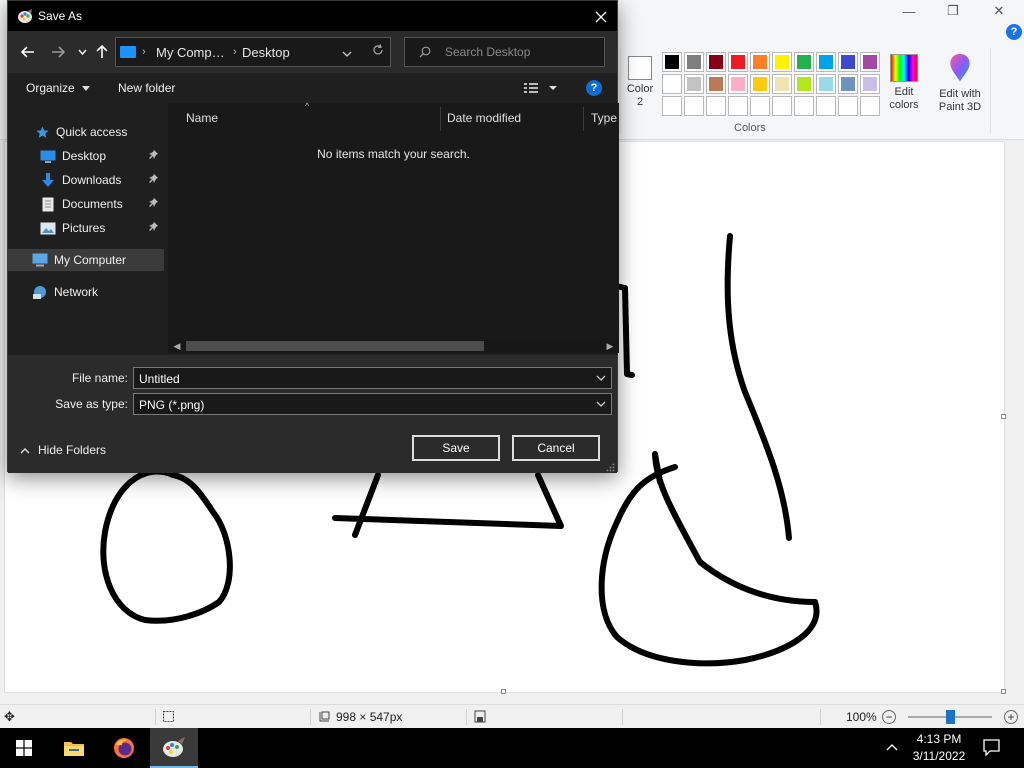  I want to click on color2-button: Color 2, so click(640, 80).